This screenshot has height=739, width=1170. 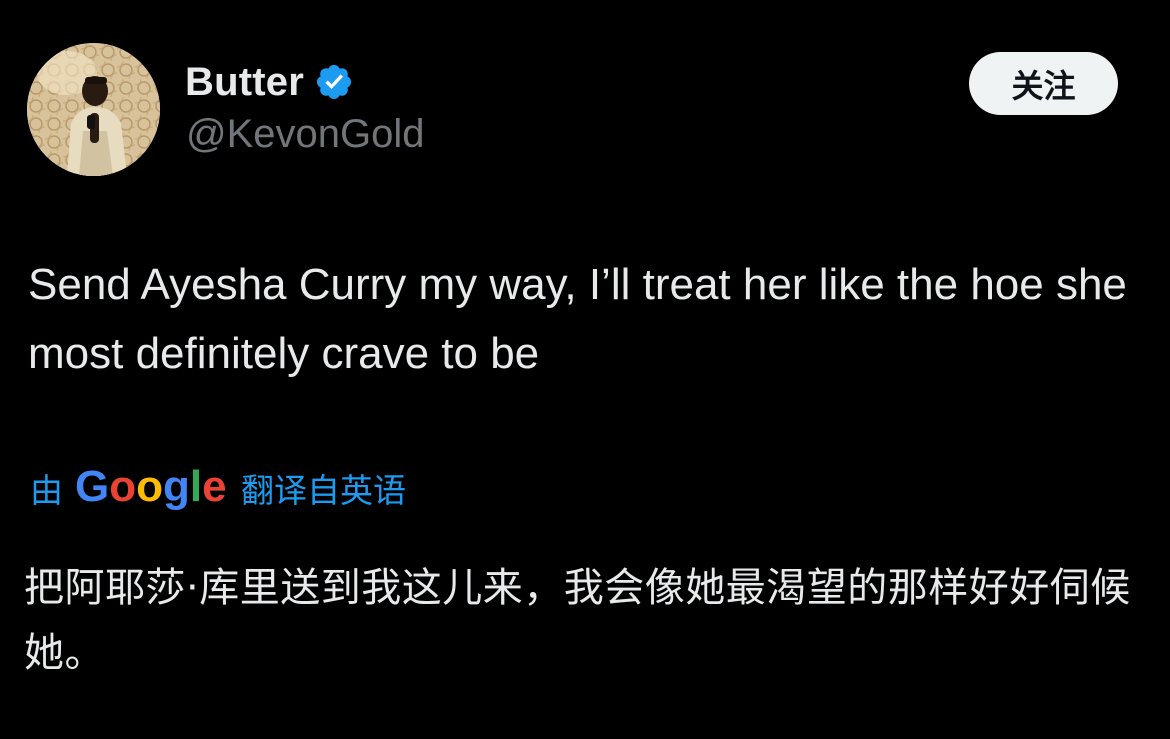 I want to click on translation-attribution: 由 Google 翻译自英语, so click(x=218, y=488).